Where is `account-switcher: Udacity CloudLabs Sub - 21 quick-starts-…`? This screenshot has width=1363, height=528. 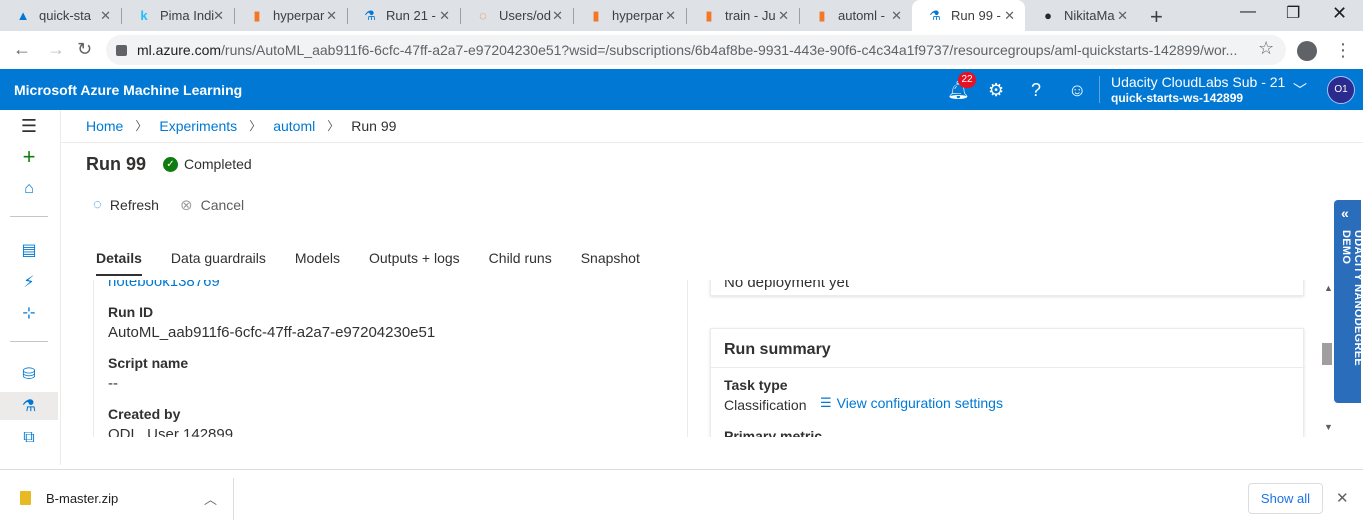 account-switcher: Udacity CloudLabs Sub - 21 quick-starts-… is located at coordinates (1198, 89).